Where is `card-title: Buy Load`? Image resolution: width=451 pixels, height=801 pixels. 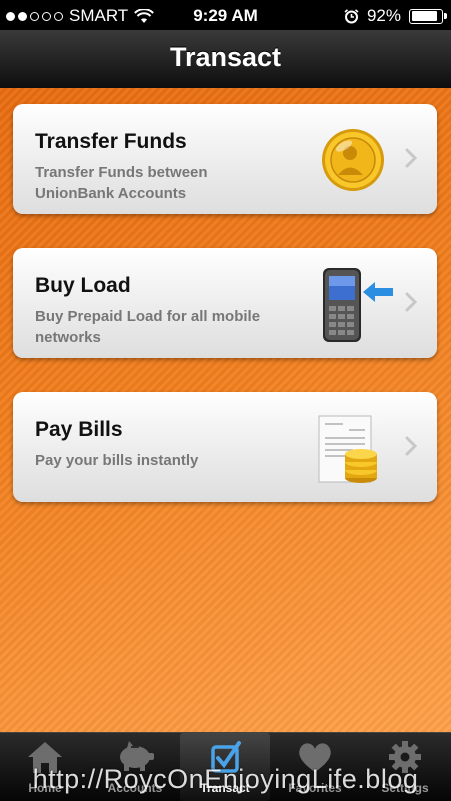 card-title: Buy Load is located at coordinates (83, 285).